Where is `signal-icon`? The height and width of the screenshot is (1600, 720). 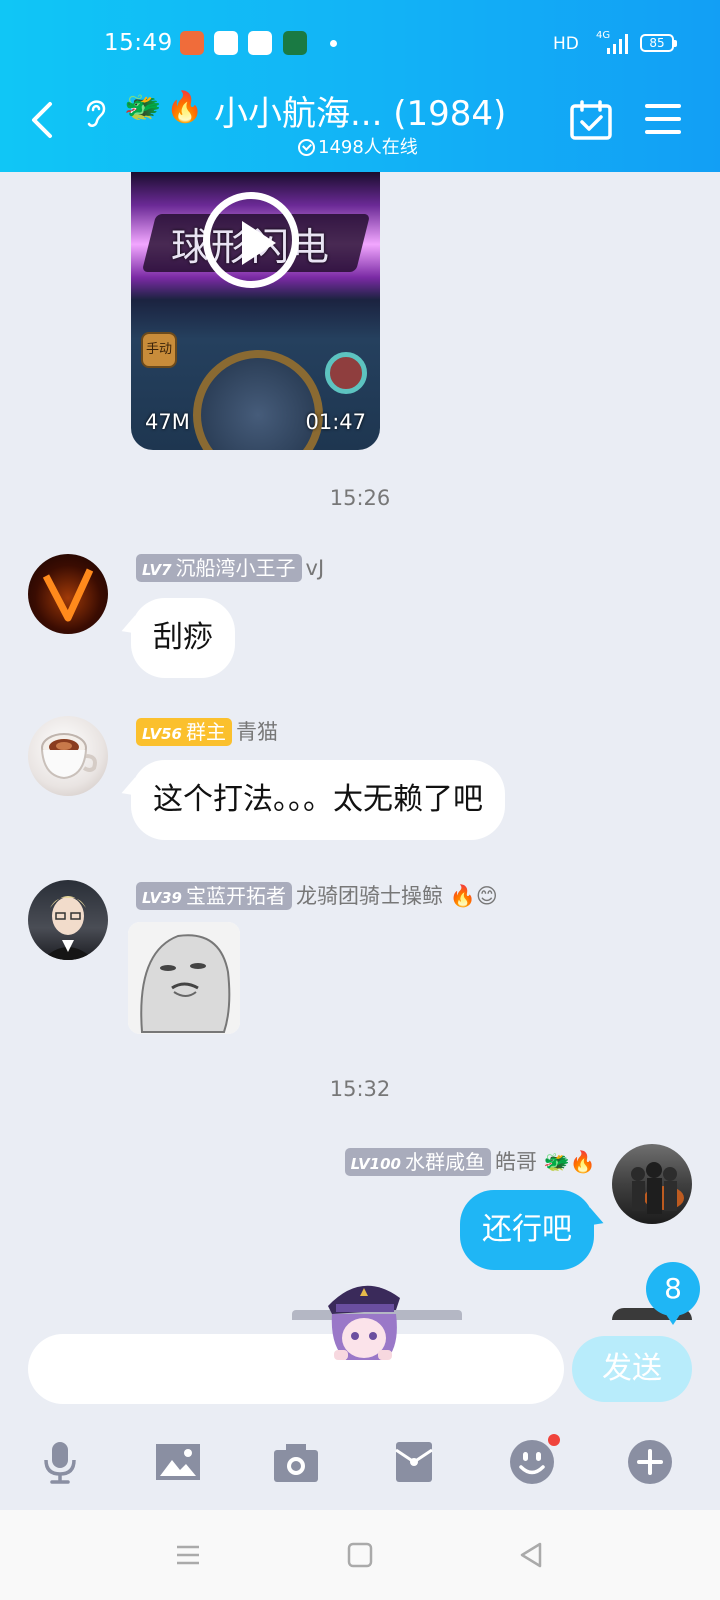
signal-icon is located at coordinates (615, 44).